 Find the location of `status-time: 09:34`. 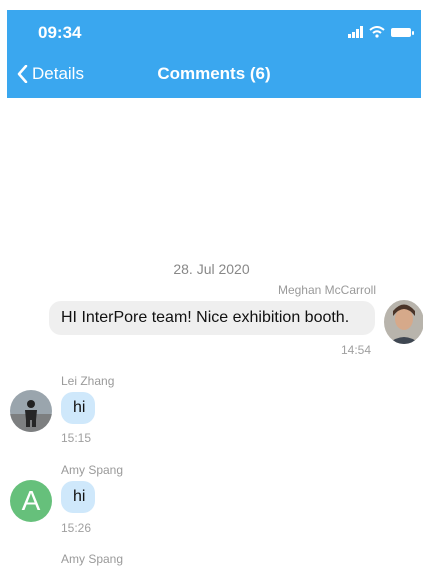

status-time: 09:34 is located at coordinates (60, 32).